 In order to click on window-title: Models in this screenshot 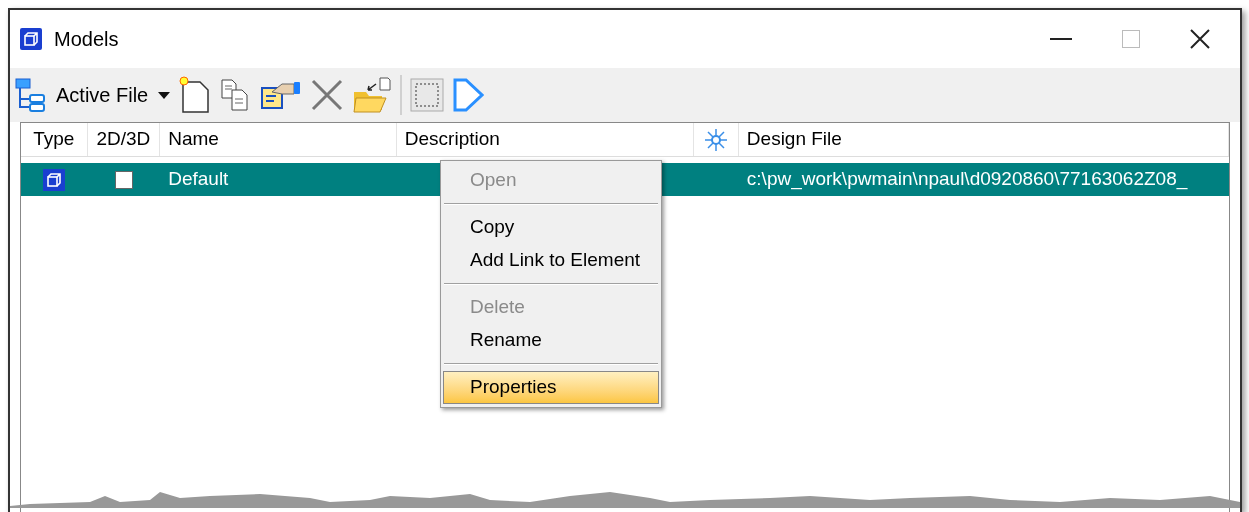, I will do `click(86, 39)`.